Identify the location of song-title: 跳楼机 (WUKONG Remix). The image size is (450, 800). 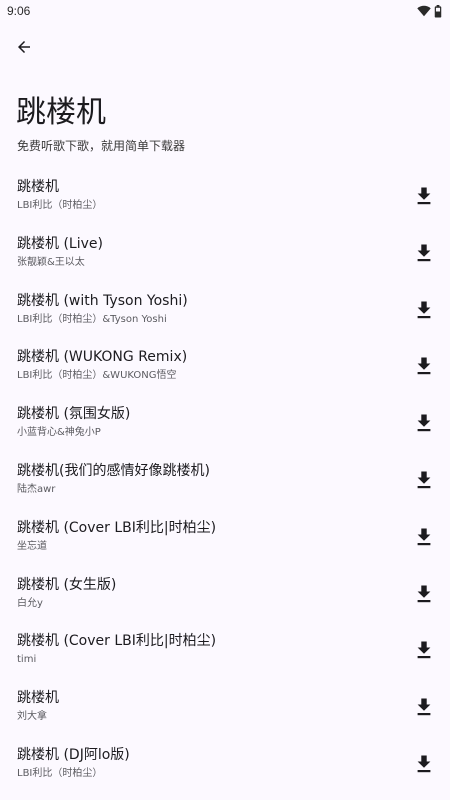
(102, 357).